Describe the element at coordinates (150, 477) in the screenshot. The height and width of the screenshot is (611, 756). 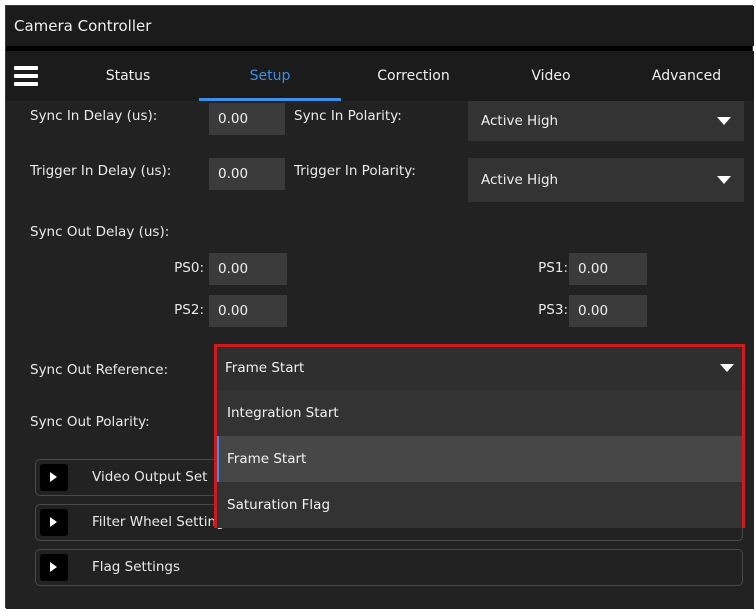
I see `section-label: Video Output Set` at that location.